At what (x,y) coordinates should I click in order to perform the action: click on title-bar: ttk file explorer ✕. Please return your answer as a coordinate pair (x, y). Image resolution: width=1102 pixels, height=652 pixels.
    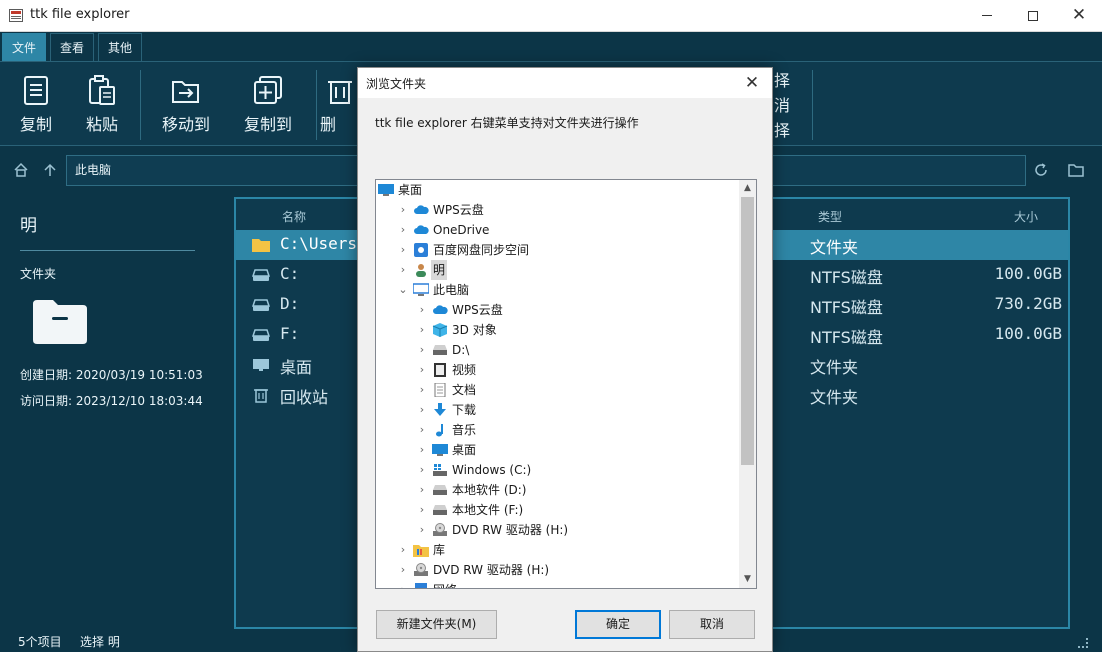
    Looking at the image, I should click on (551, 16).